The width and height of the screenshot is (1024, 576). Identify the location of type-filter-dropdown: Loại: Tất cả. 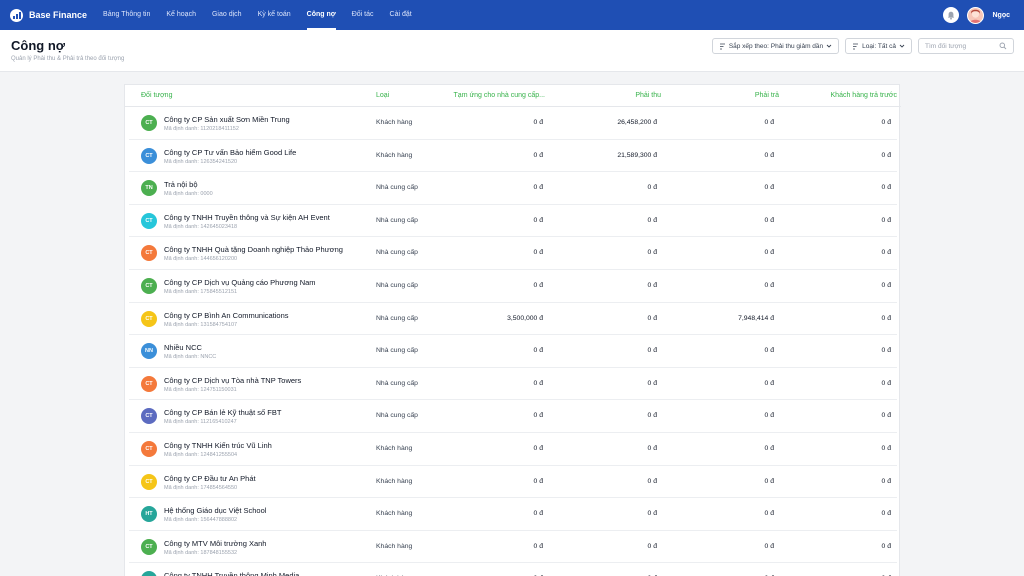
(878, 46).